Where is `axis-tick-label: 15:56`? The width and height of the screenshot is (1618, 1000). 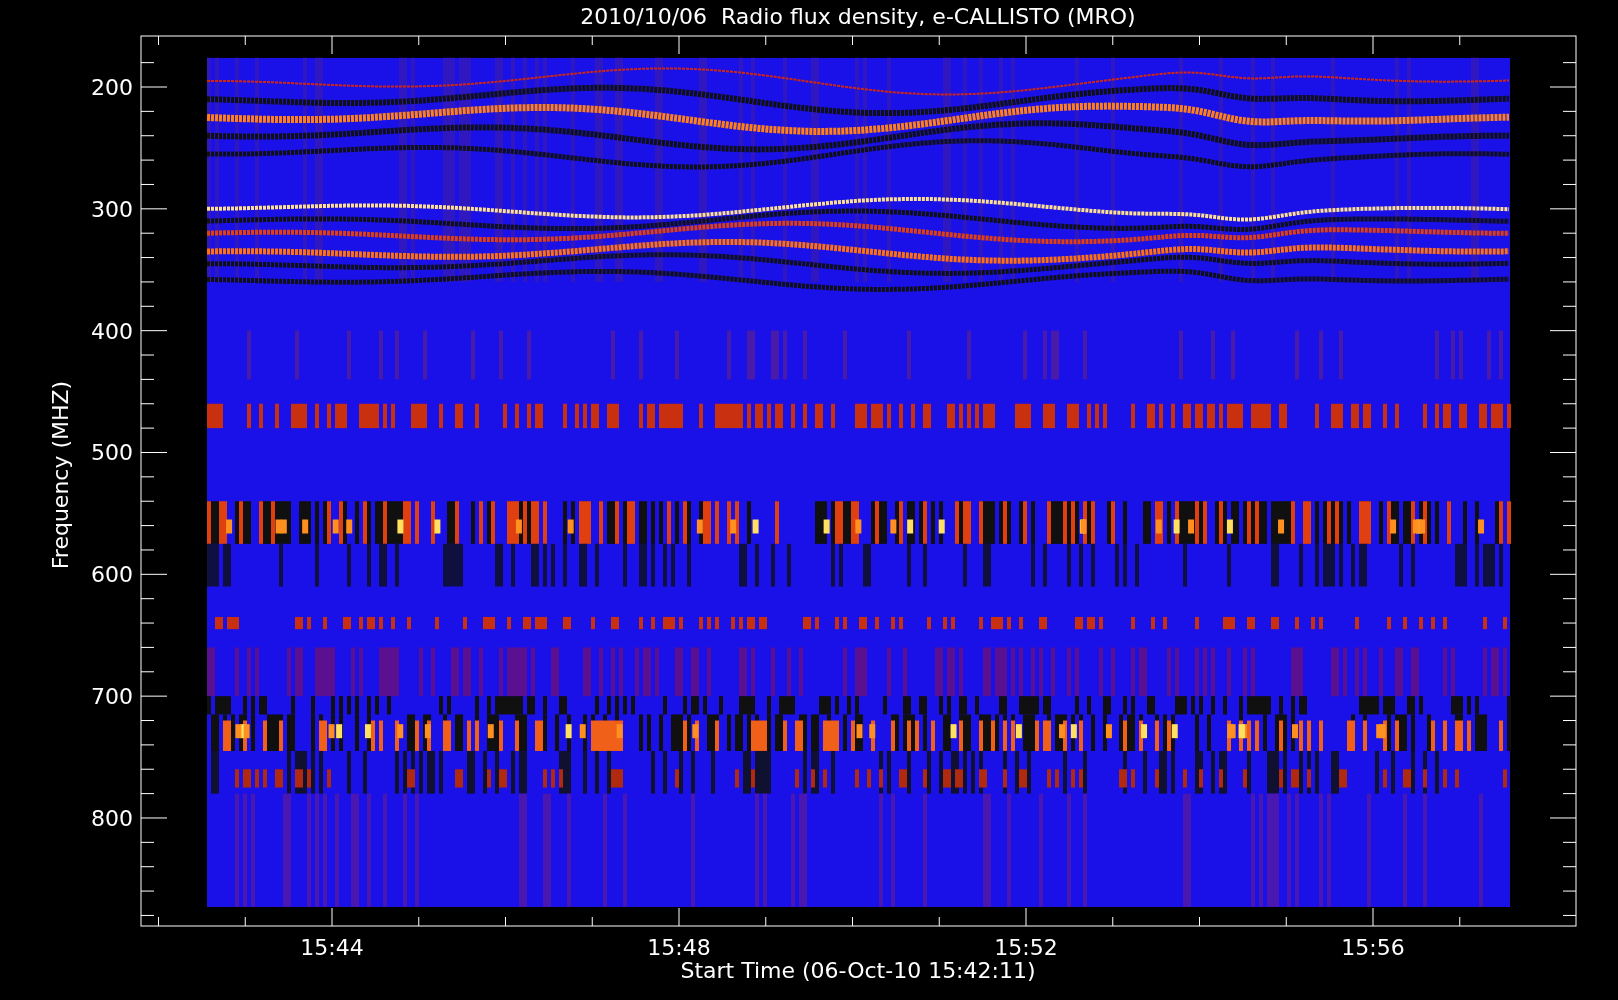
axis-tick-label: 15:56 is located at coordinates (1373, 947).